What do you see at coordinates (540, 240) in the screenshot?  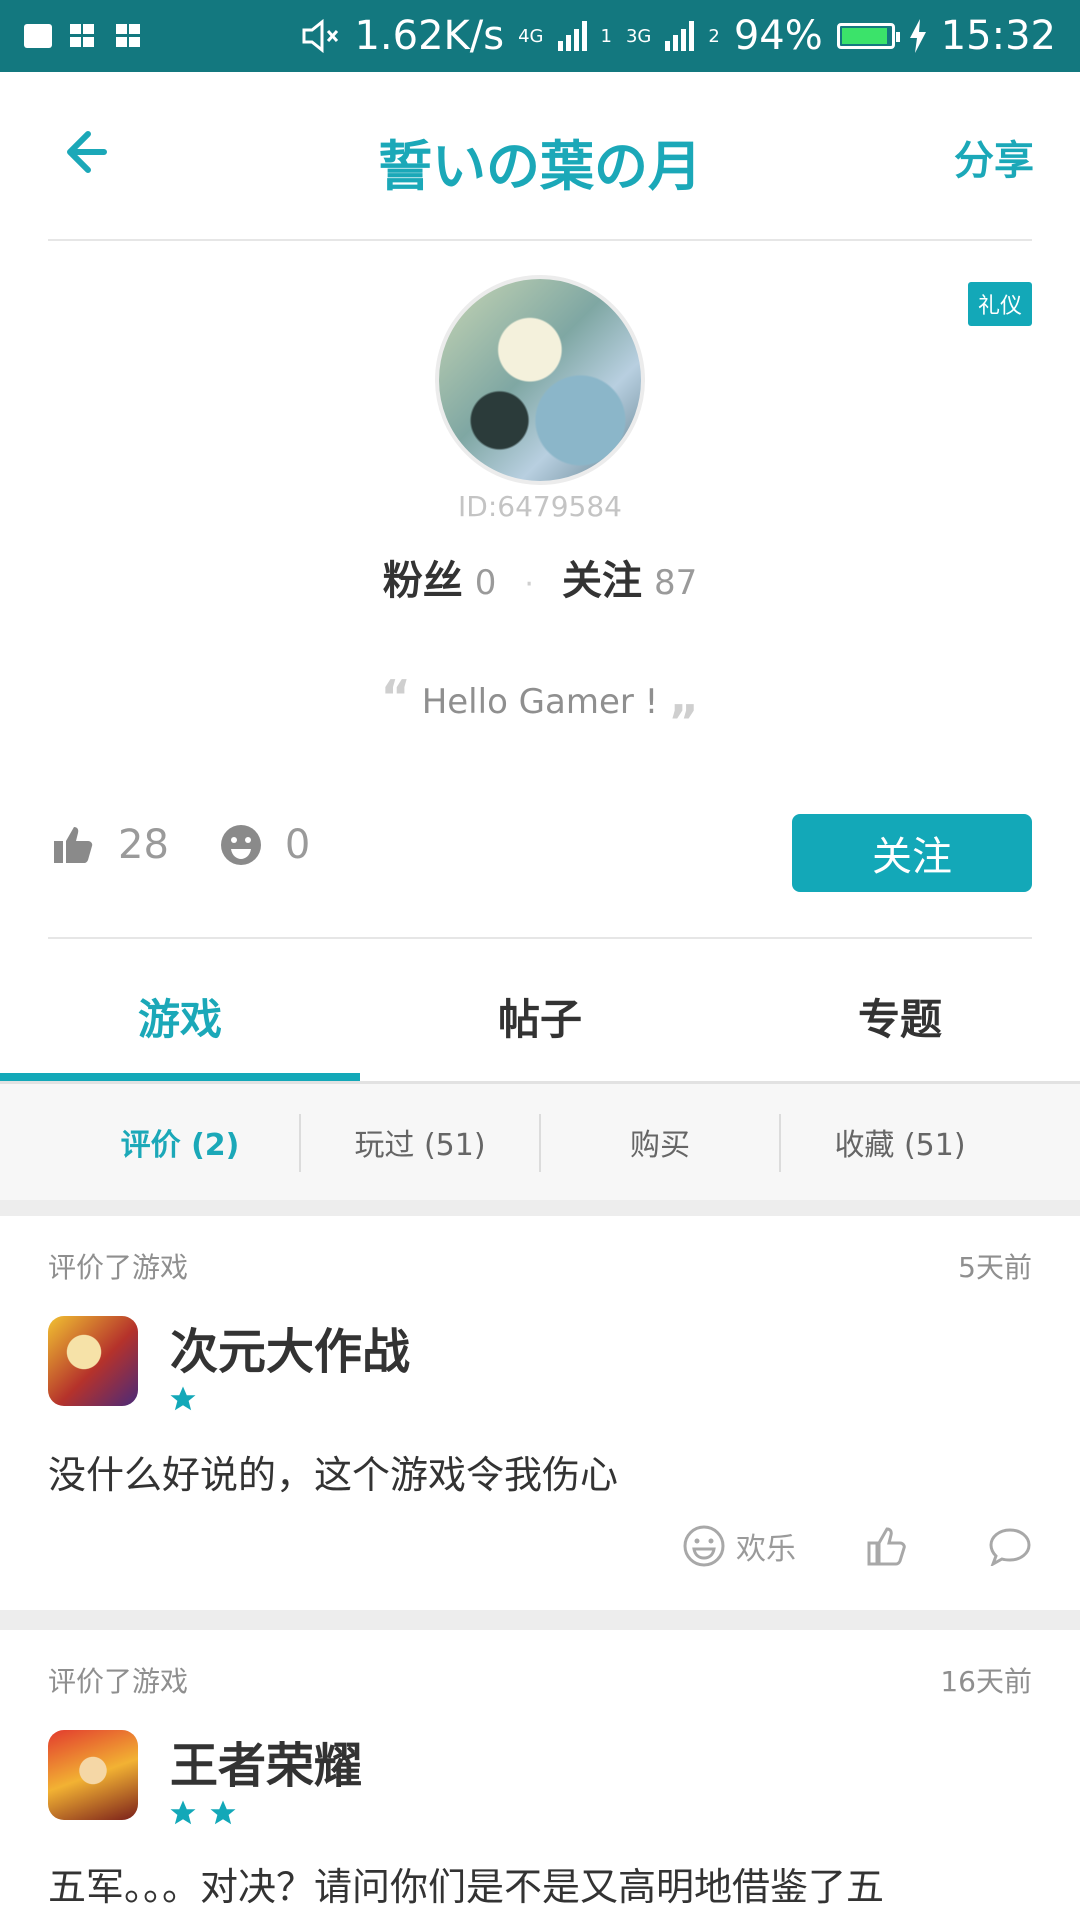 I see `header-divider` at bounding box center [540, 240].